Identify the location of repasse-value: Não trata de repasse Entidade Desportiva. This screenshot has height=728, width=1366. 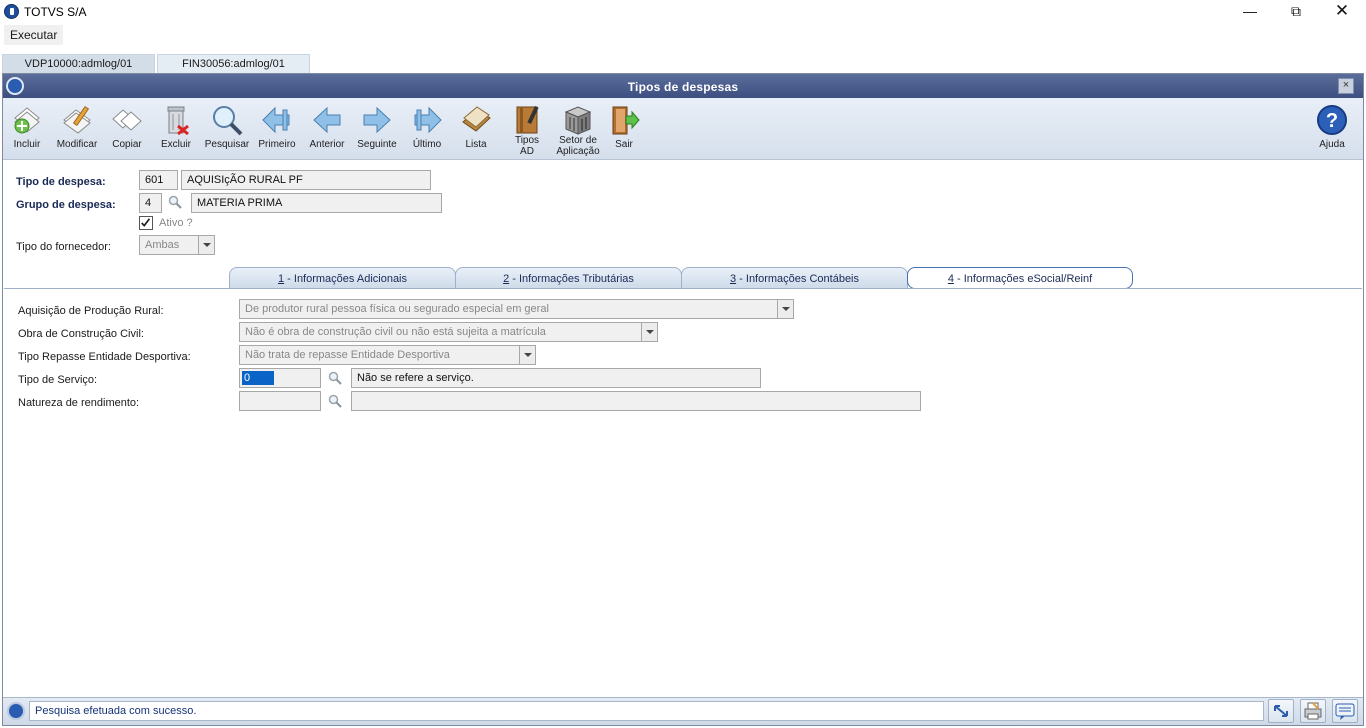
(347, 355).